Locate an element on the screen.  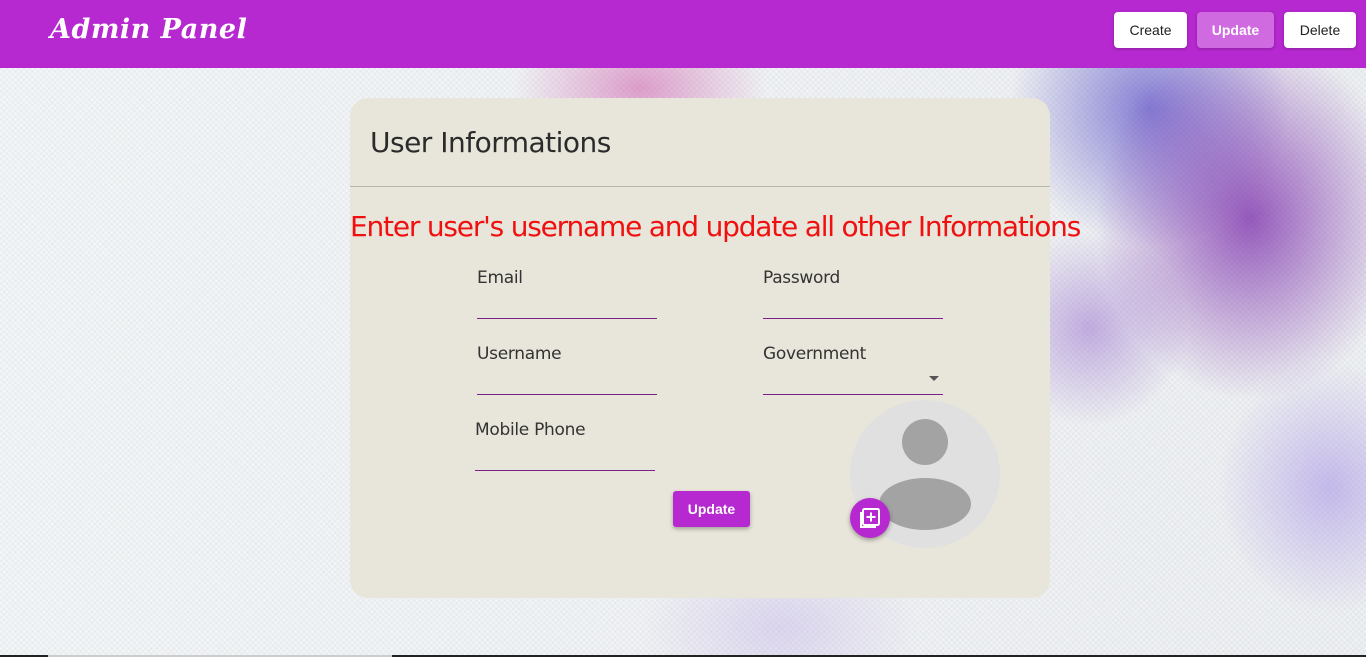
password-field: Password is located at coordinates (853, 294).